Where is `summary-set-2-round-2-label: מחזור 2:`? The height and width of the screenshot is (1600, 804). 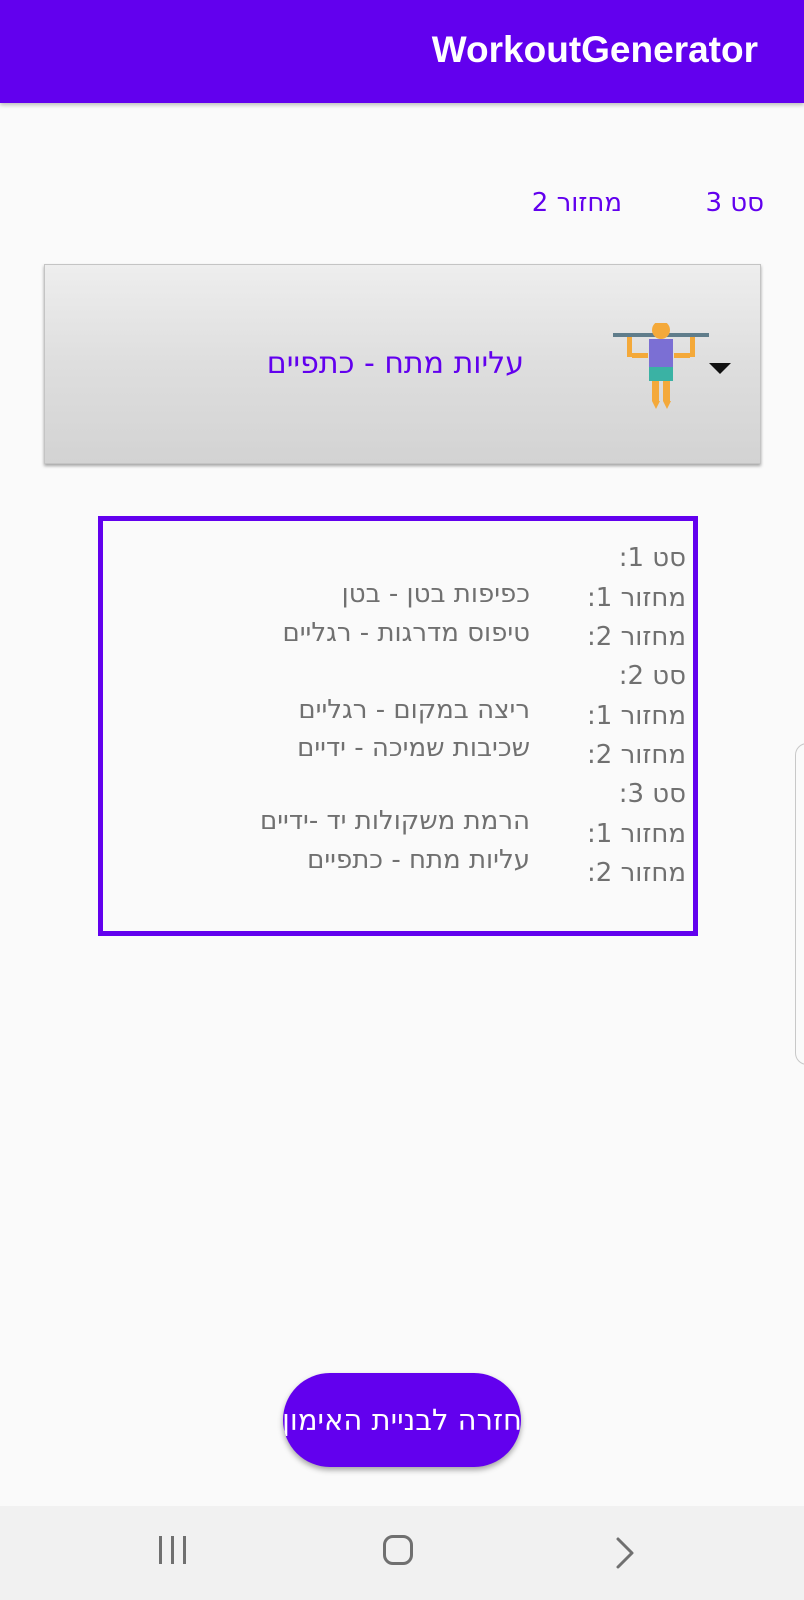 summary-set-2-round-2-label: מחזור 2: is located at coordinates (636, 755).